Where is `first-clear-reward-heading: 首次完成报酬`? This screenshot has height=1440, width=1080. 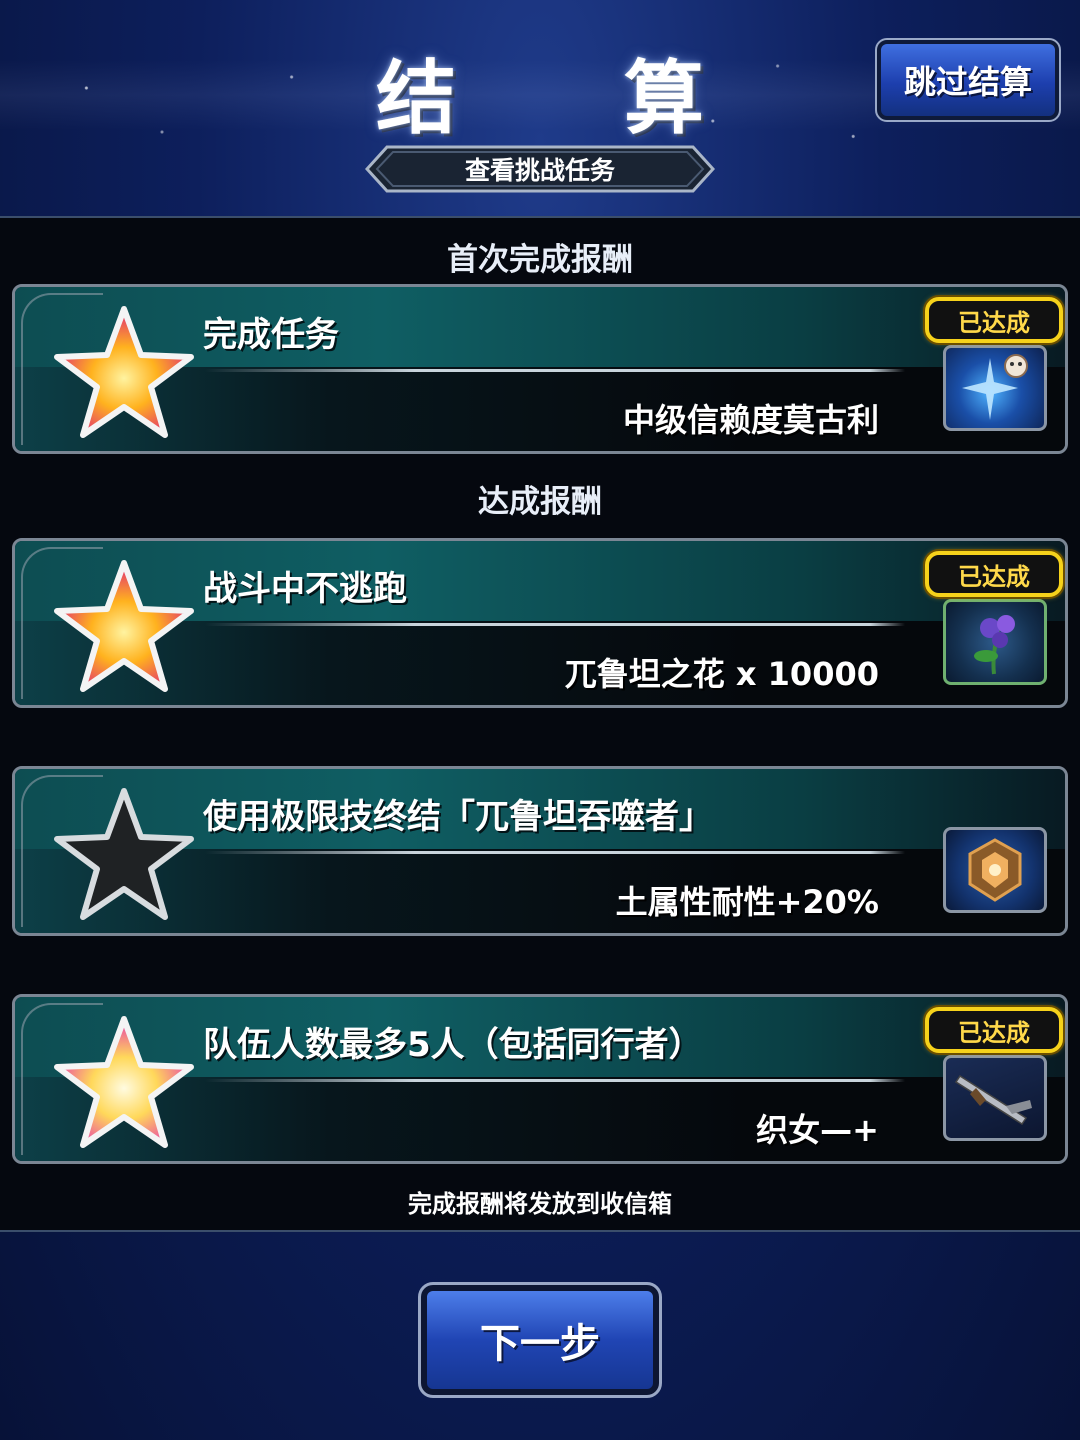 first-clear-reward-heading: 首次完成报酬 is located at coordinates (540, 260).